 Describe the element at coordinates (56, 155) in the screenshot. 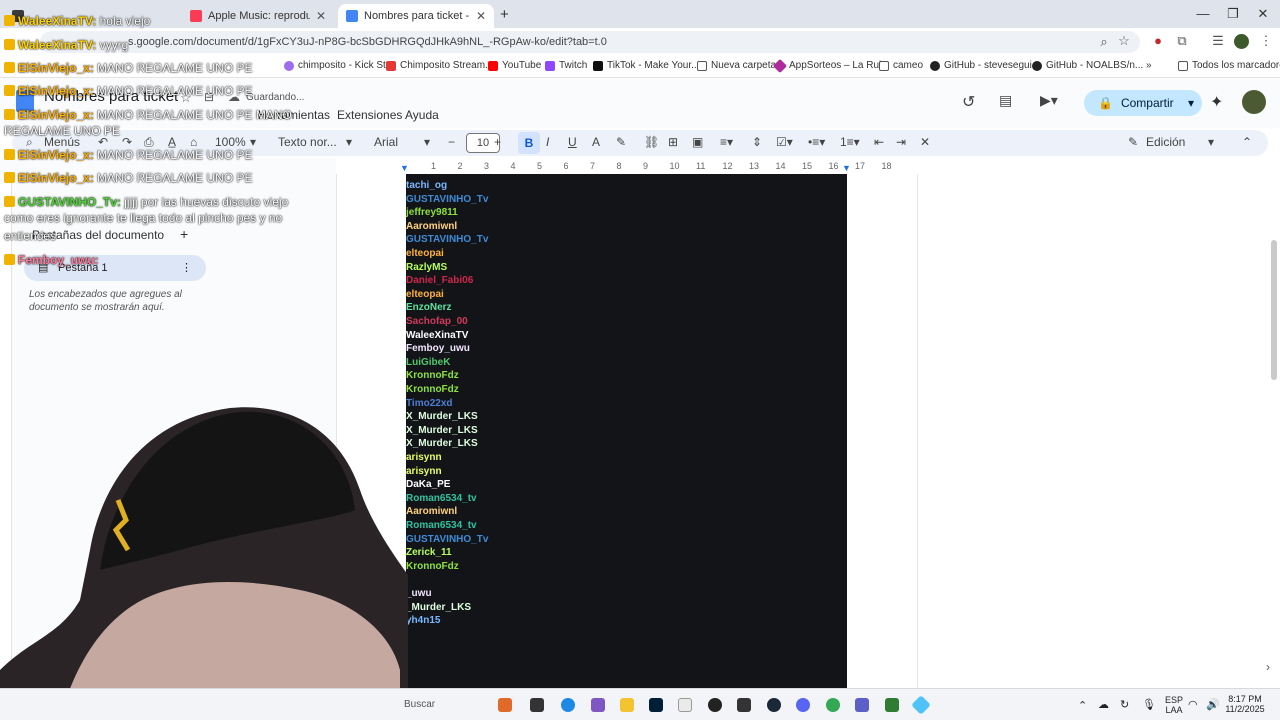

I see `chat-username: ElSinViejo_x:` at that location.